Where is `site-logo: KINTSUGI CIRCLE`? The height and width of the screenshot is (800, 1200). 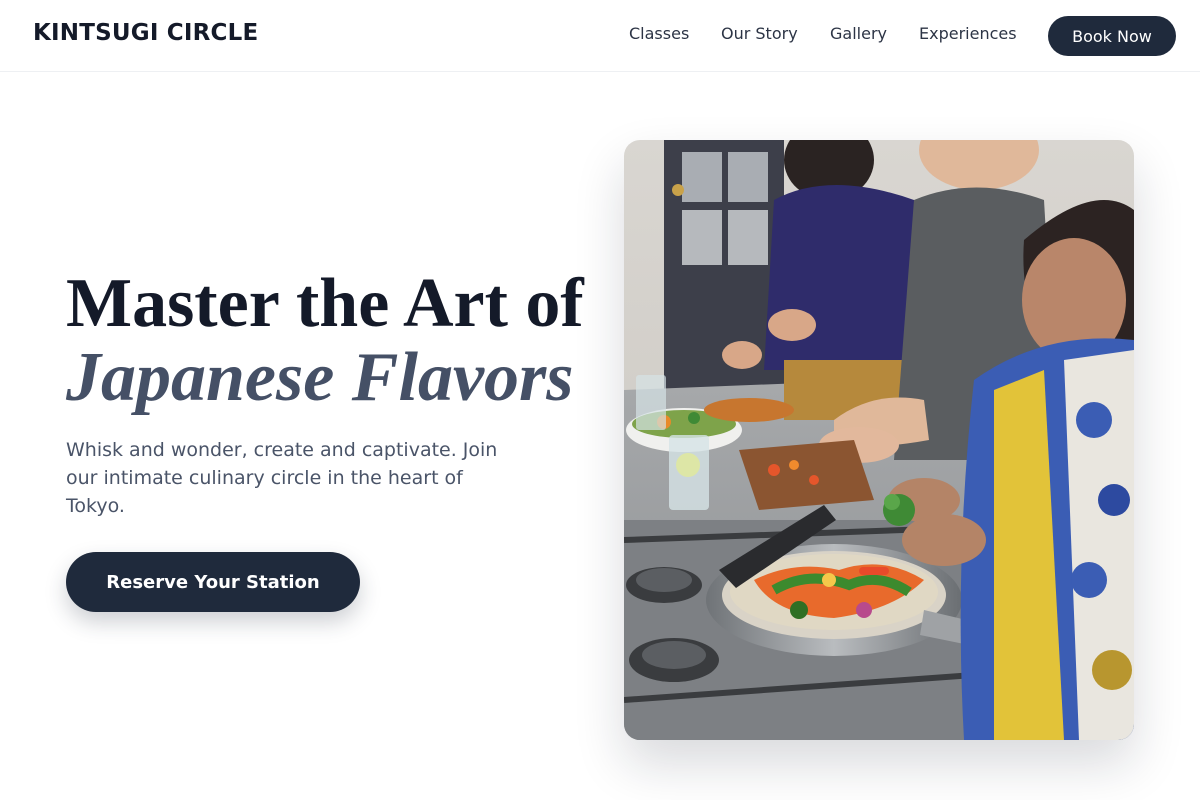
site-logo: KINTSUGI CIRCLE is located at coordinates (145, 33).